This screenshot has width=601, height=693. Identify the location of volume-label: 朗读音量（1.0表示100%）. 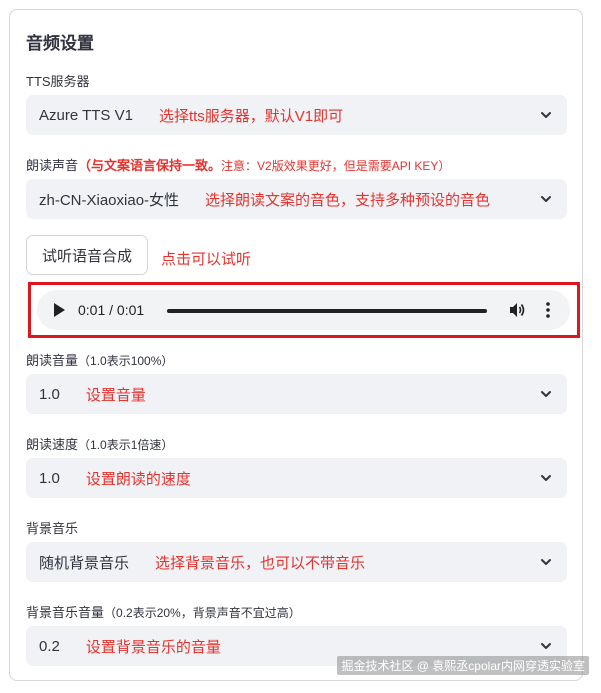
(100, 360).